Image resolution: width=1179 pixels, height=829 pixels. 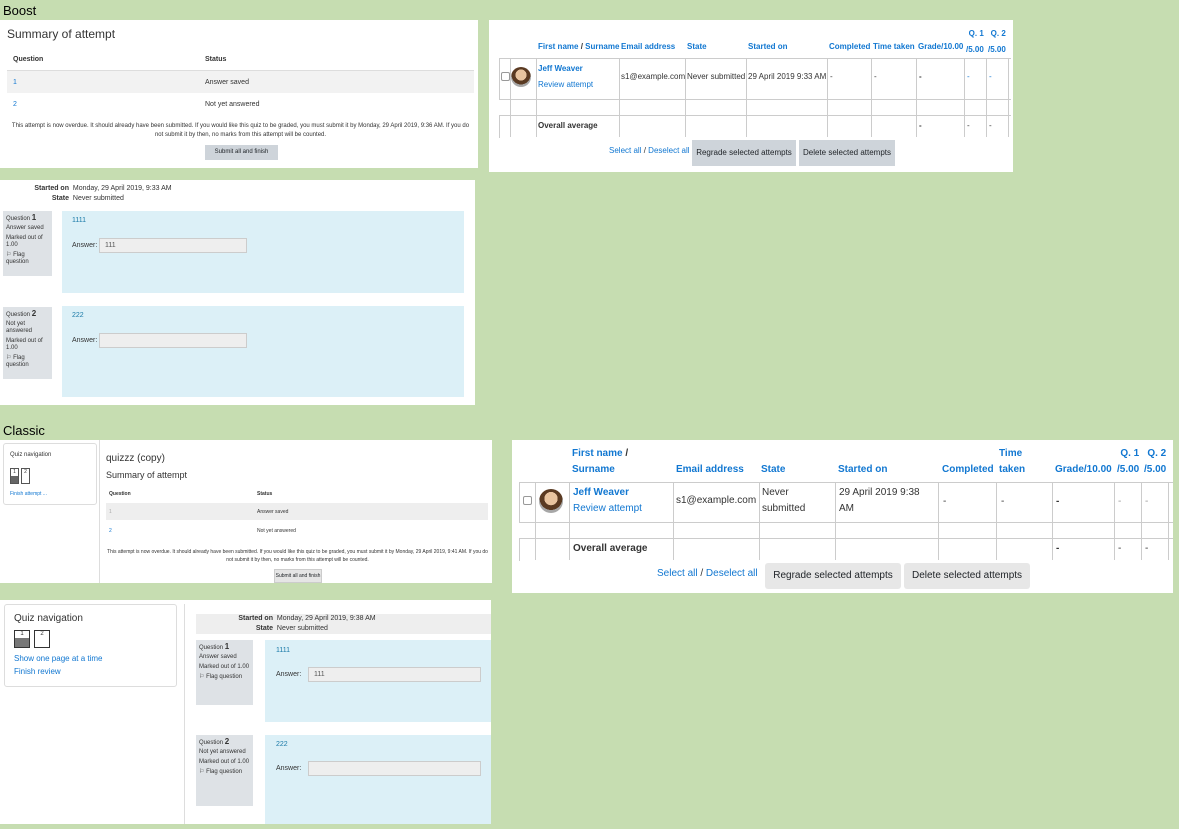 I want to click on nav-title: Quiz navigation, so click(x=48, y=618).